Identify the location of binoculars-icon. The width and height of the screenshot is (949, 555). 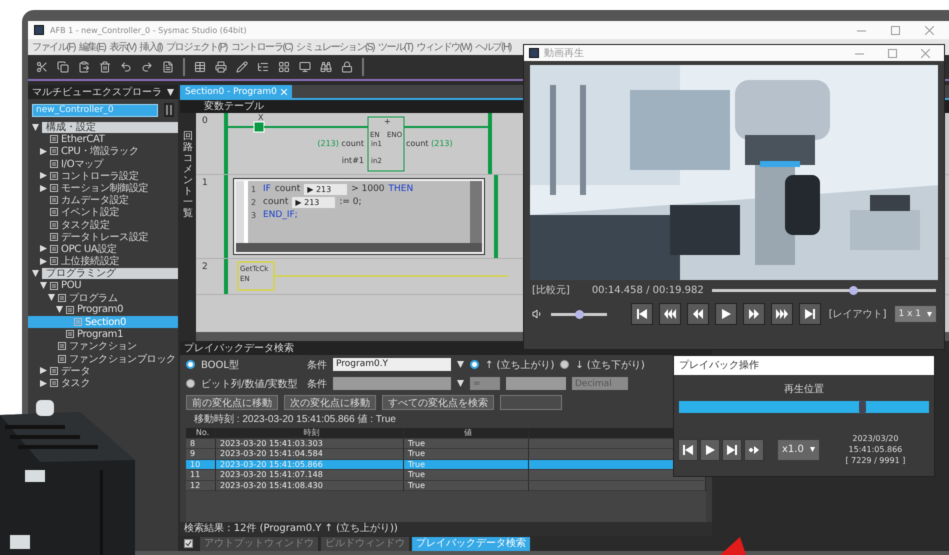
(326, 67).